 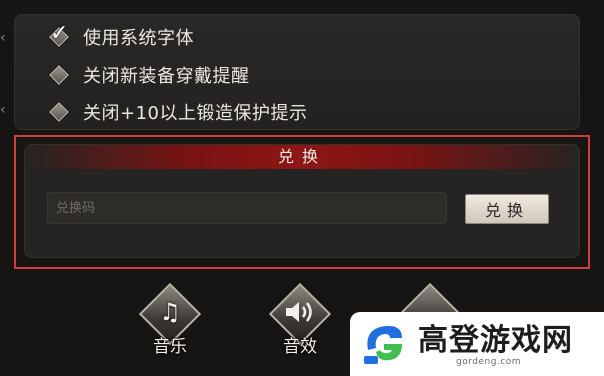 What do you see at coordinates (495, 340) in the screenshot?
I see `watermark-site-name: 高登游戏网` at bounding box center [495, 340].